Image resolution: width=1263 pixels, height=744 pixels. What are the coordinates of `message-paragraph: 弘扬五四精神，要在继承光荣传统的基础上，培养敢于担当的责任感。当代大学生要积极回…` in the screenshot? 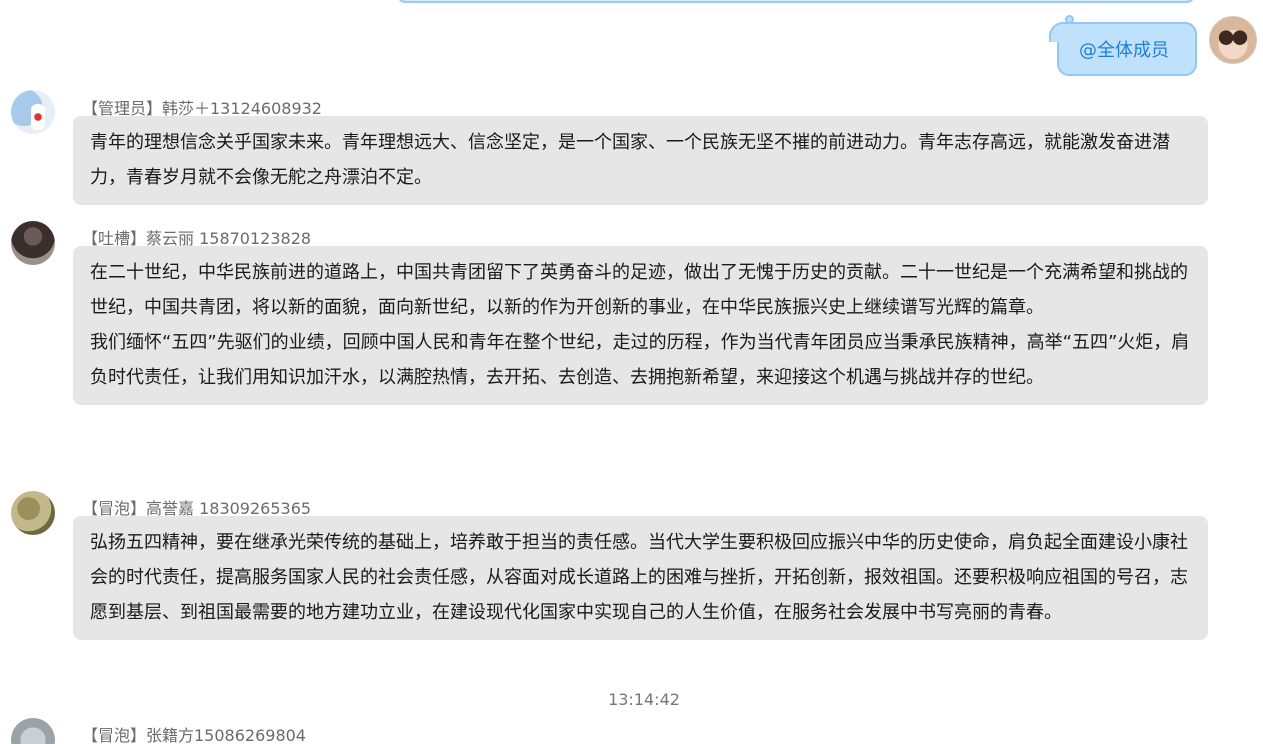 It's located at (639, 577).